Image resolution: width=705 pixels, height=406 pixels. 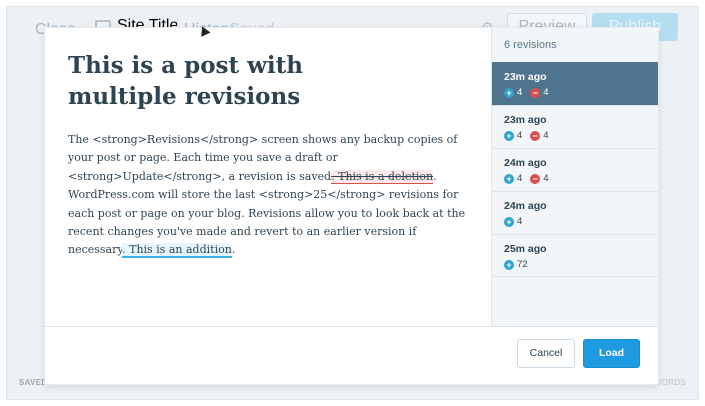 I want to click on load-button: Load, so click(x=611, y=353).